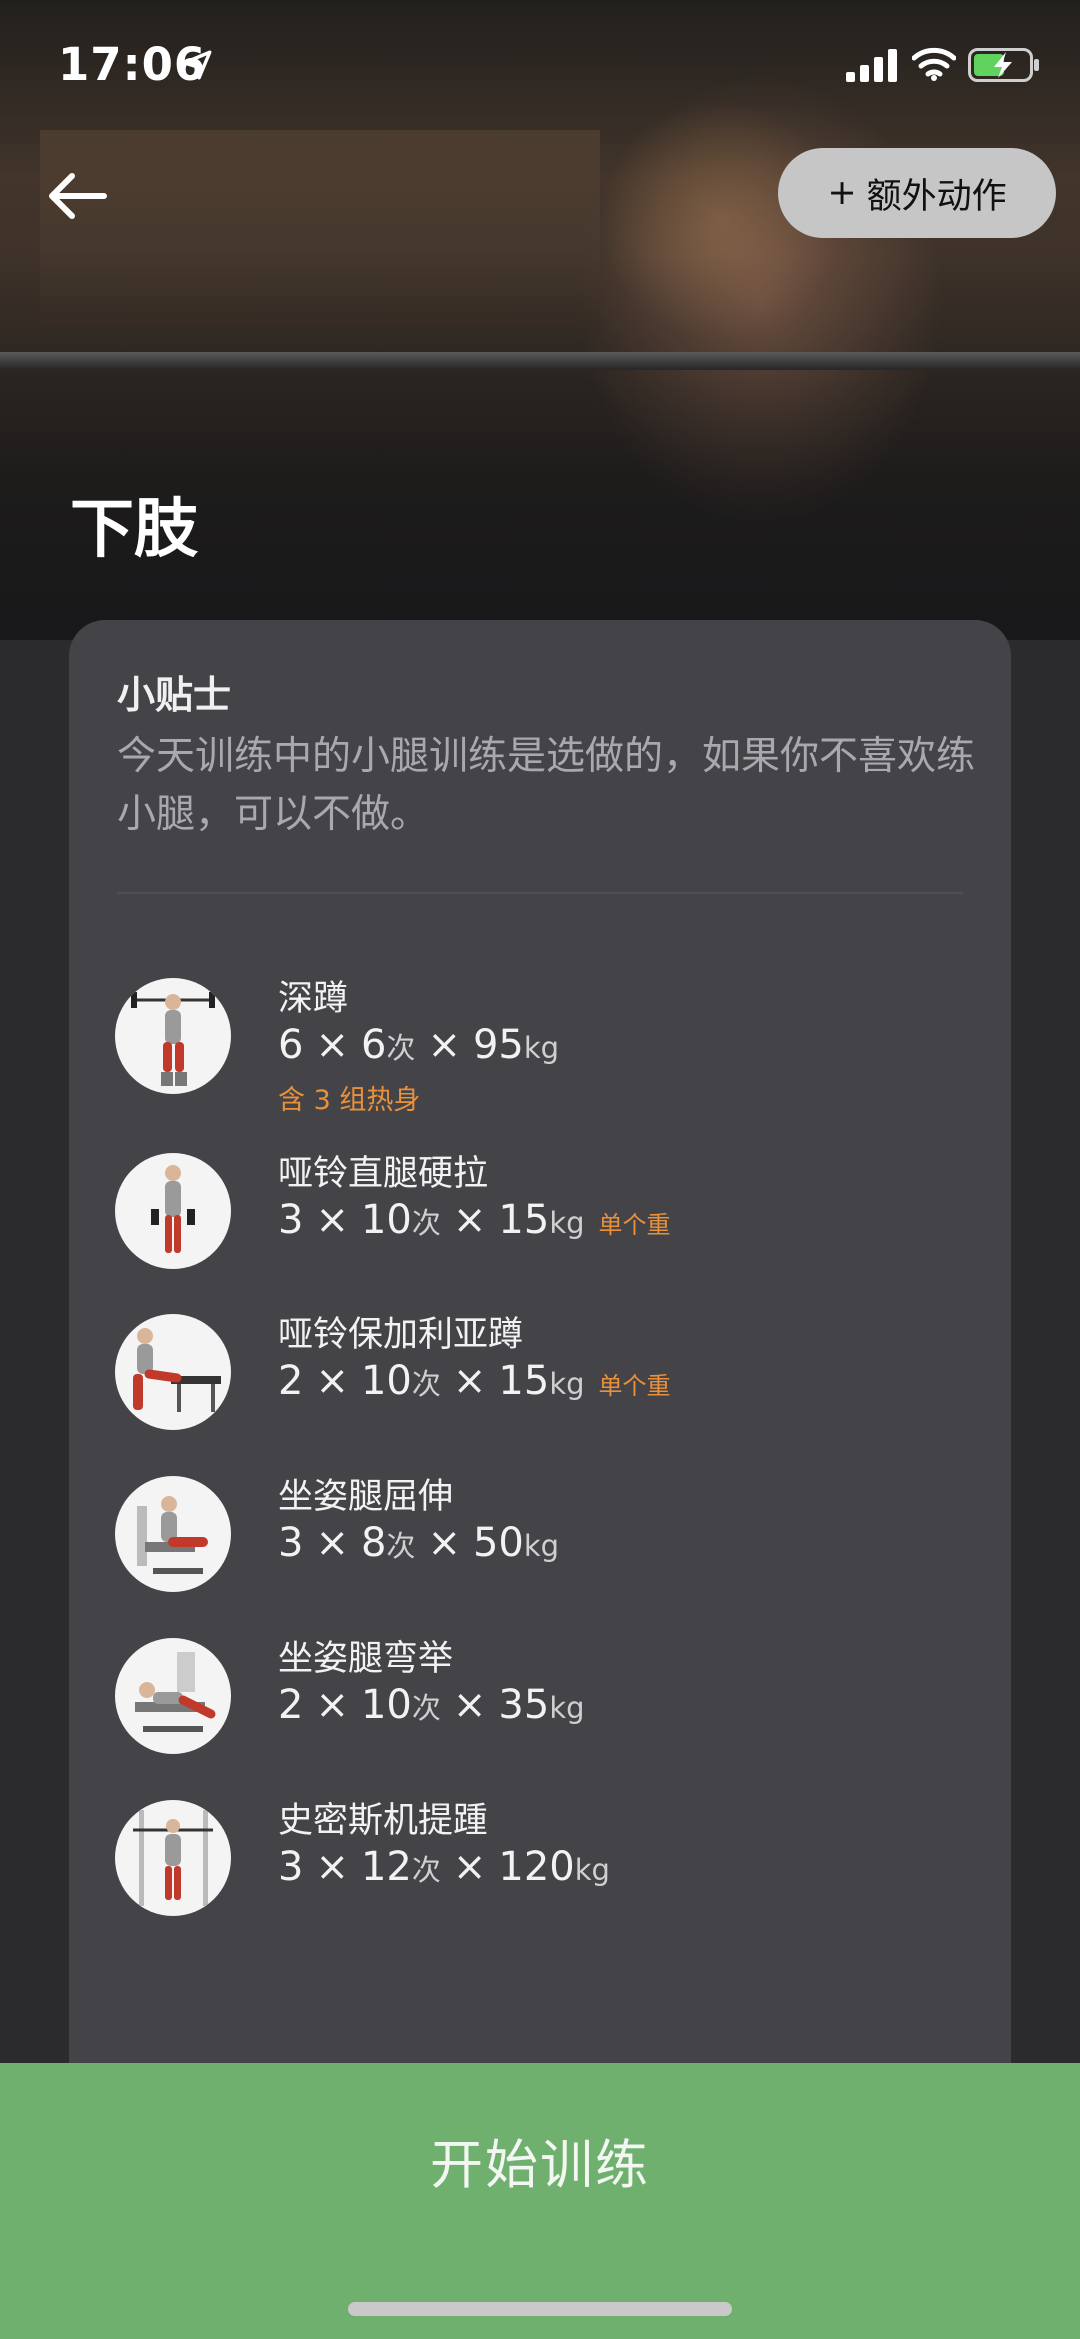 The height and width of the screenshot is (2339, 1080). Describe the element at coordinates (383, 1174) in the screenshot. I see `exercise-name: 哑铃直腿硬拉` at that location.